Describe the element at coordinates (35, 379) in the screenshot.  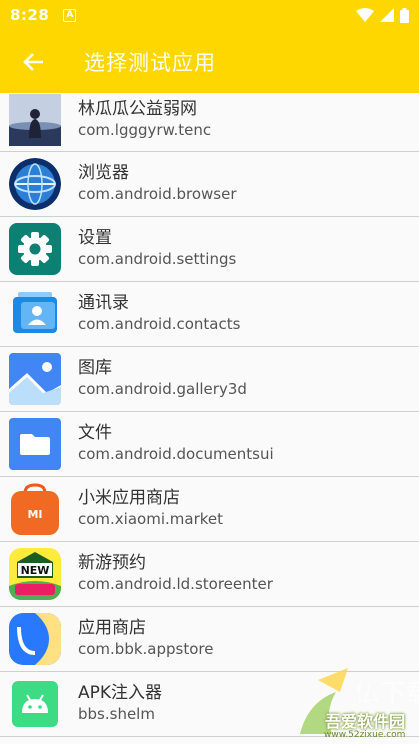
I see `gallery-icon` at that location.